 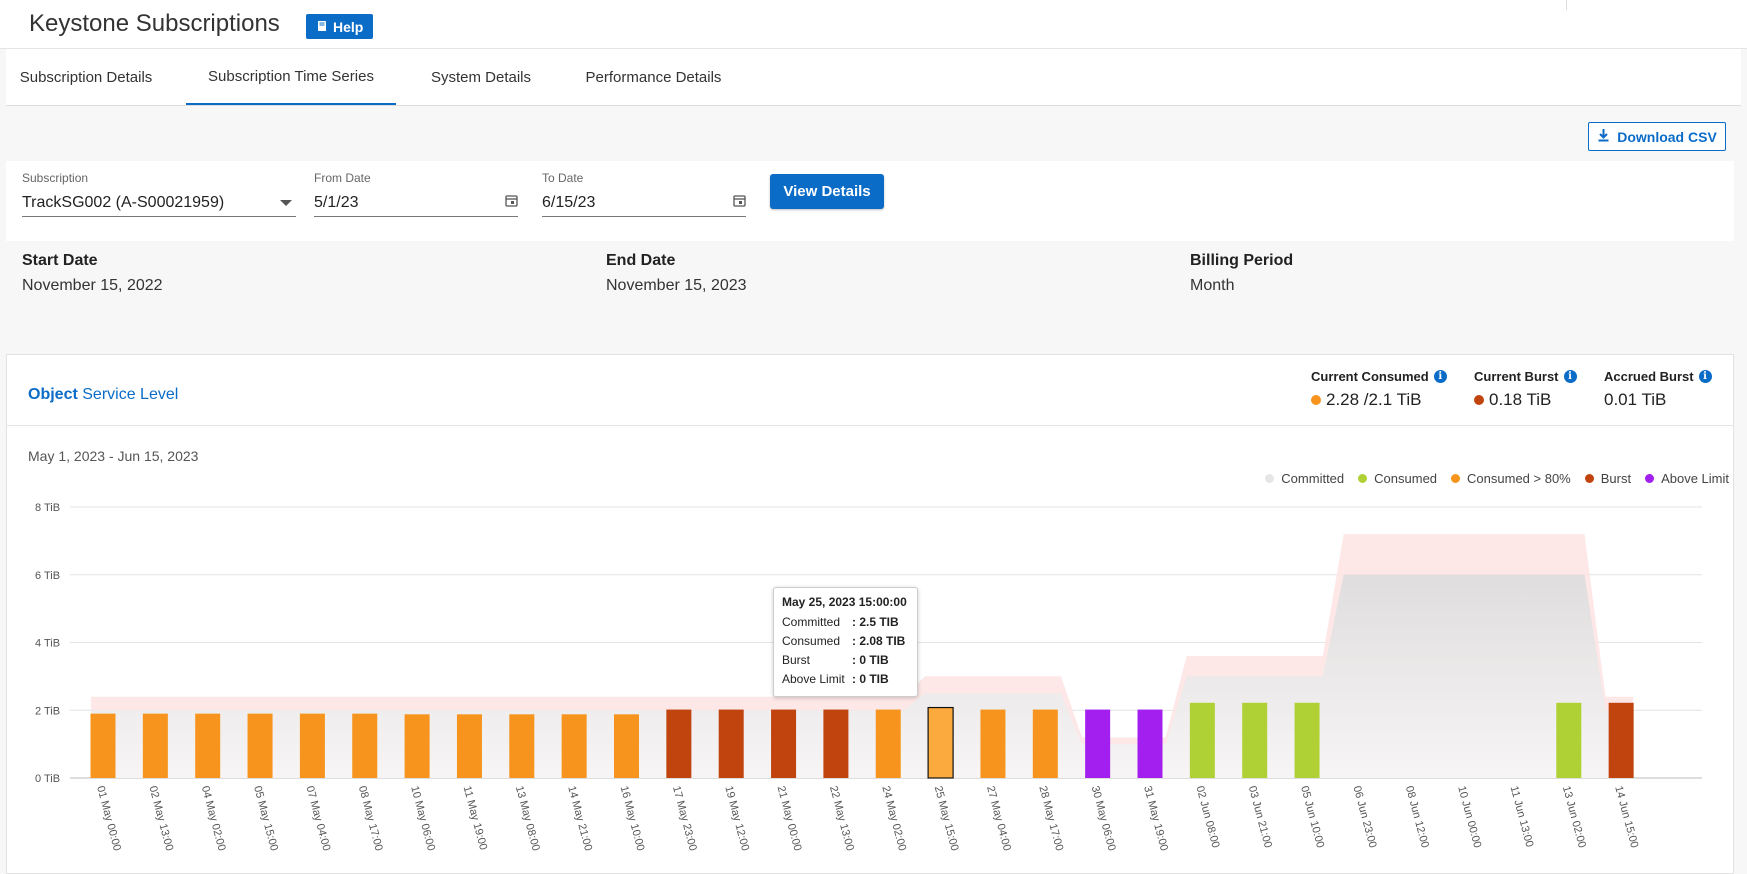 I want to click on x-tick-label: 13 Jun 02:00, so click(x=1574, y=817).